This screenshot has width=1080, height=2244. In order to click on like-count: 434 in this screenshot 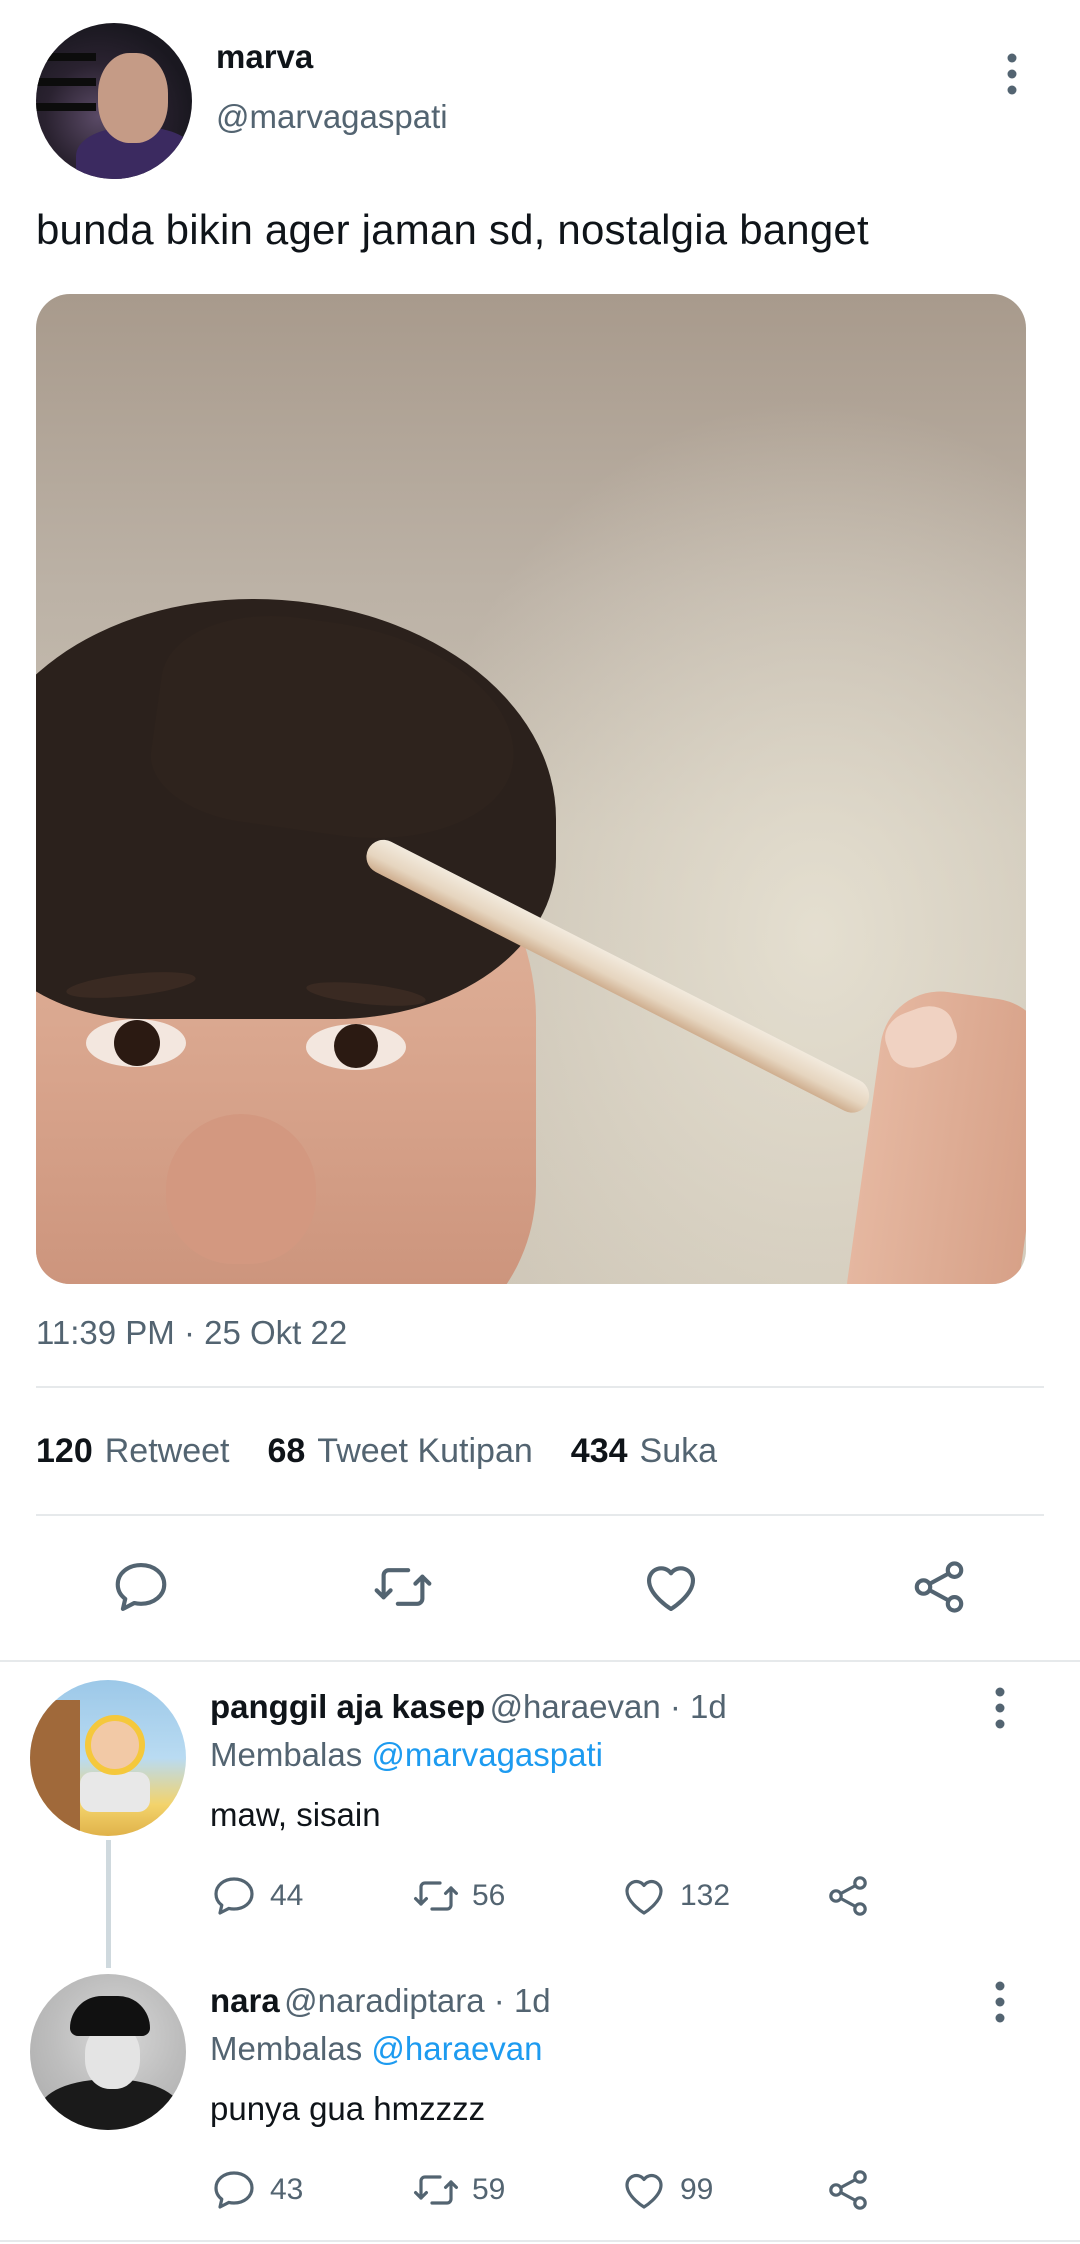, I will do `click(599, 1451)`.